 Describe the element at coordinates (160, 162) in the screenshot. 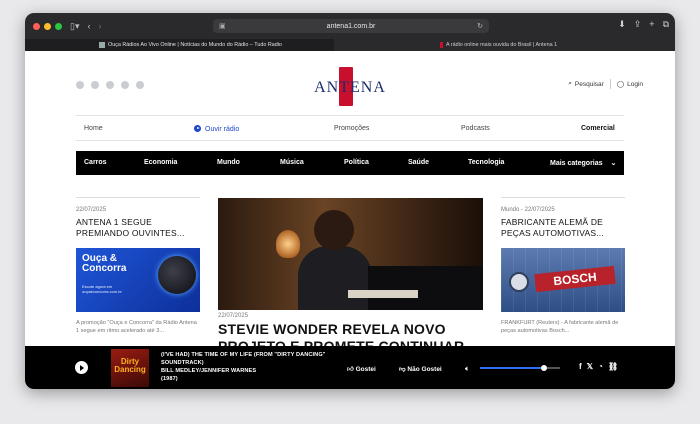

I see `category-economia: Economia` at that location.